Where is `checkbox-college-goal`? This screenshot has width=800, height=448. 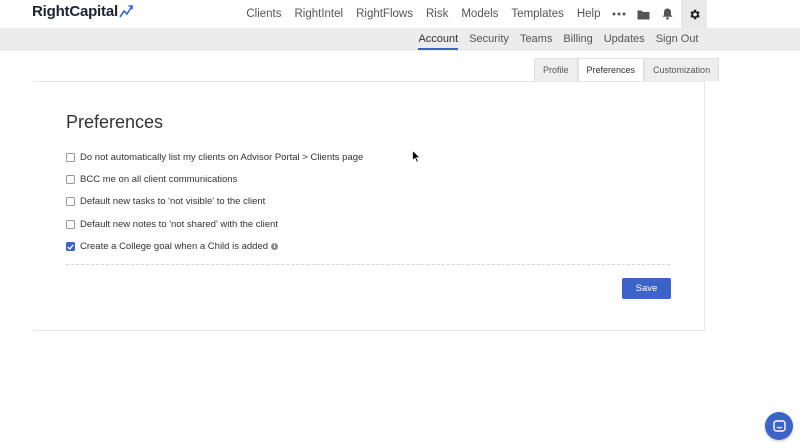
checkbox-college-goal is located at coordinates (70, 247).